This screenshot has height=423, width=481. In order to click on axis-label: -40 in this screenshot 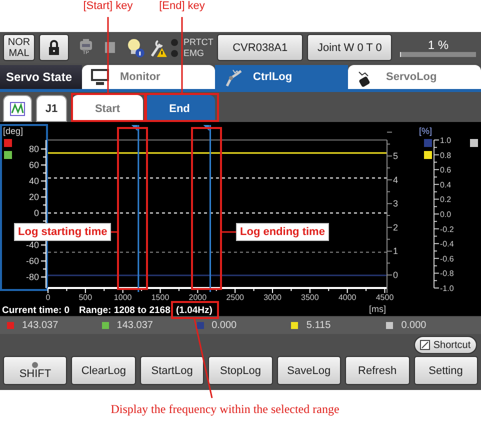, I will do `click(32, 245)`.